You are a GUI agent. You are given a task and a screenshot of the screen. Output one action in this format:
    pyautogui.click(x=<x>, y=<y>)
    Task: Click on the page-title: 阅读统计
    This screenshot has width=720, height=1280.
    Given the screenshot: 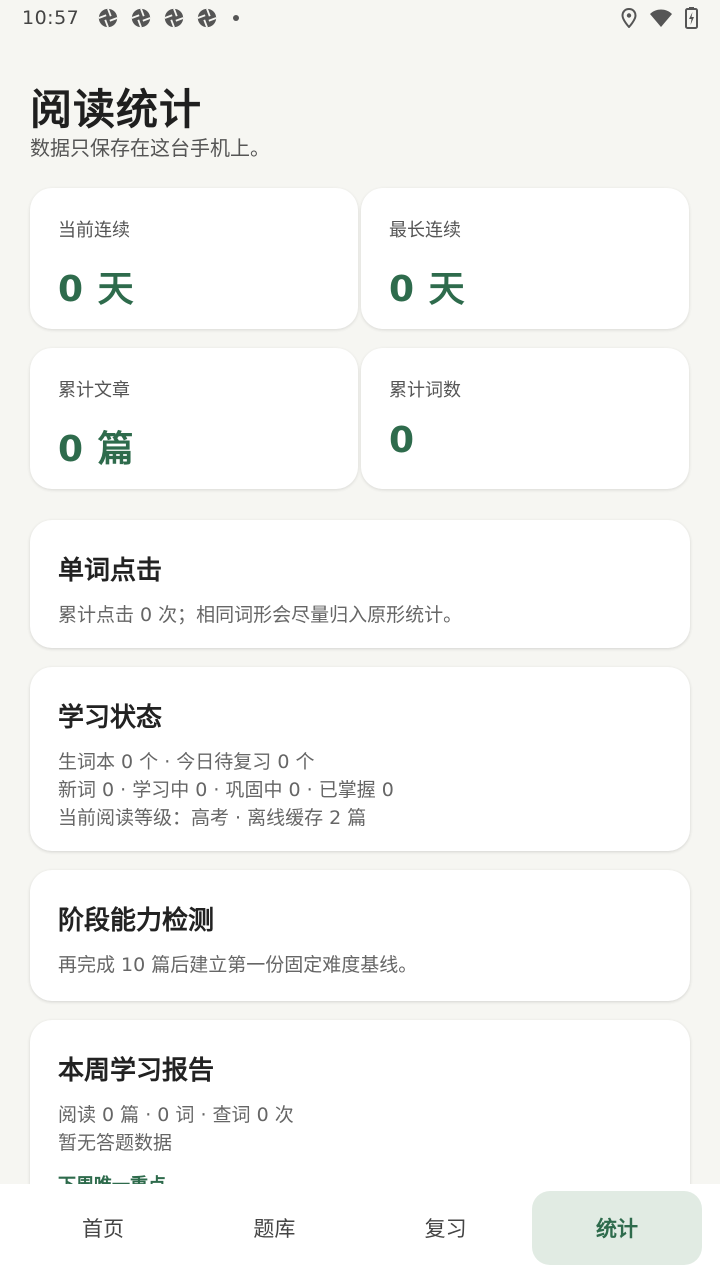 What is the action you would take?
    pyautogui.click(x=116, y=109)
    